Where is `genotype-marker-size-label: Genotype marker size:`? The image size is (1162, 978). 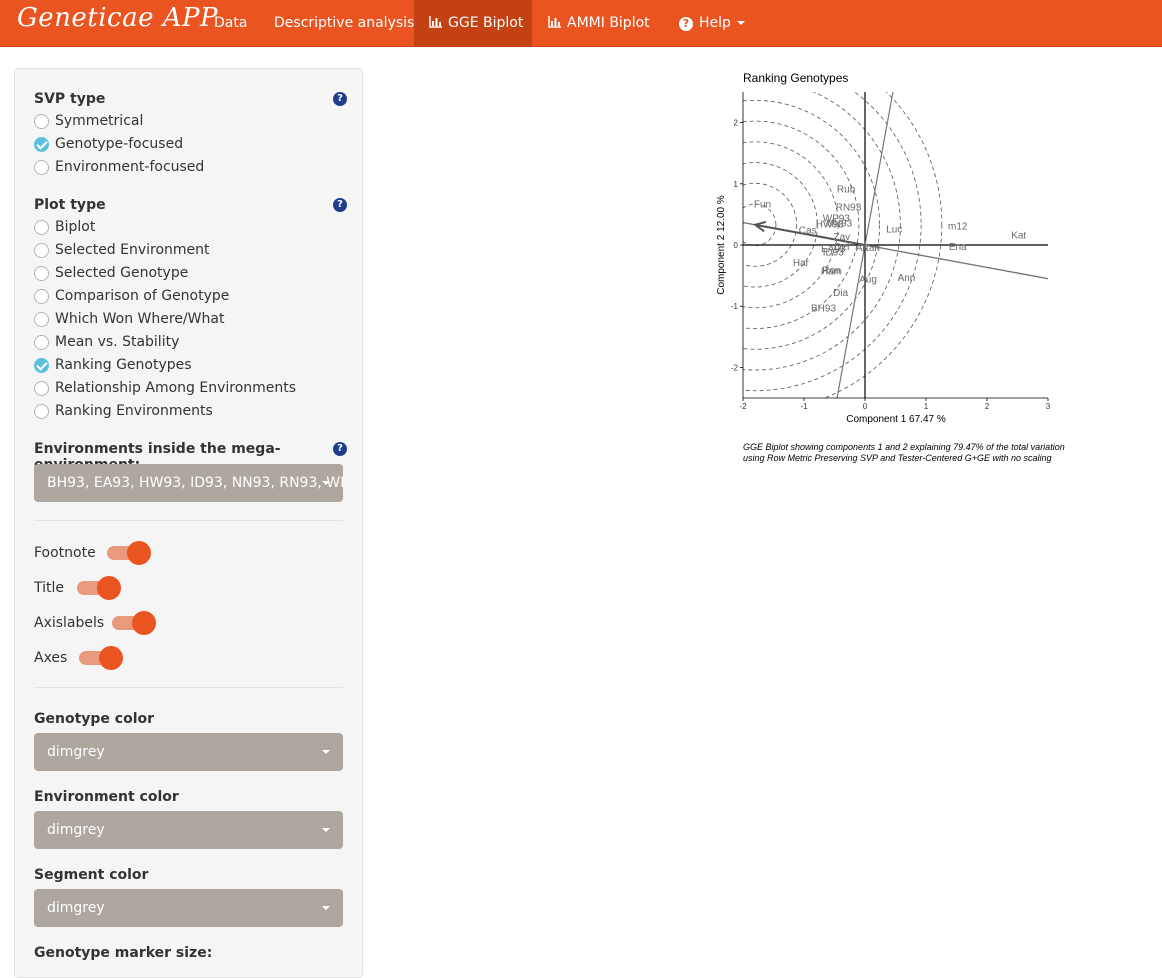 genotype-marker-size-label: Genotype marker size: is located at coordinates (123, 953).